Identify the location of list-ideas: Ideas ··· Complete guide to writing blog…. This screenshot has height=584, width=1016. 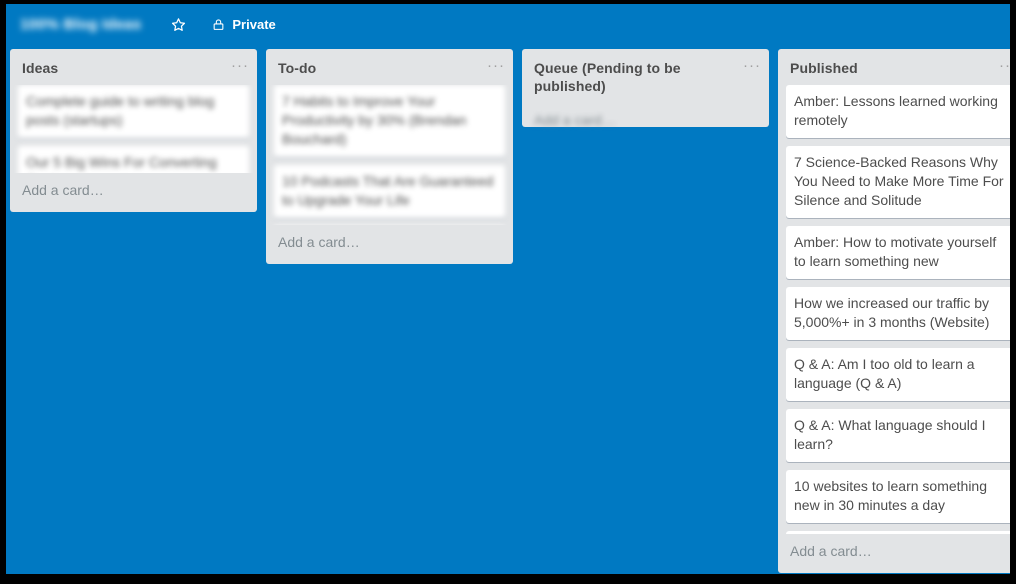
(133, 130).